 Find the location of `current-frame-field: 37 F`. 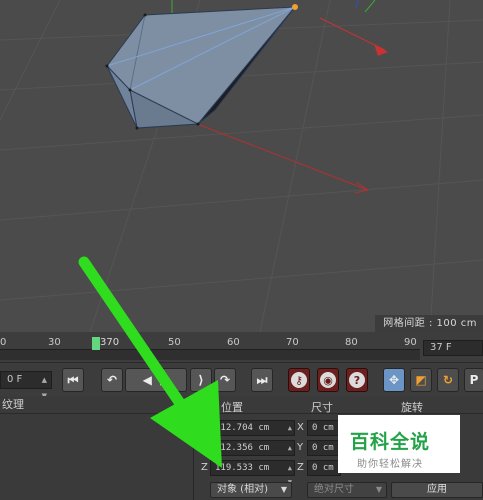

current-frame-field: 37 F is located at coordinates (453, 348).